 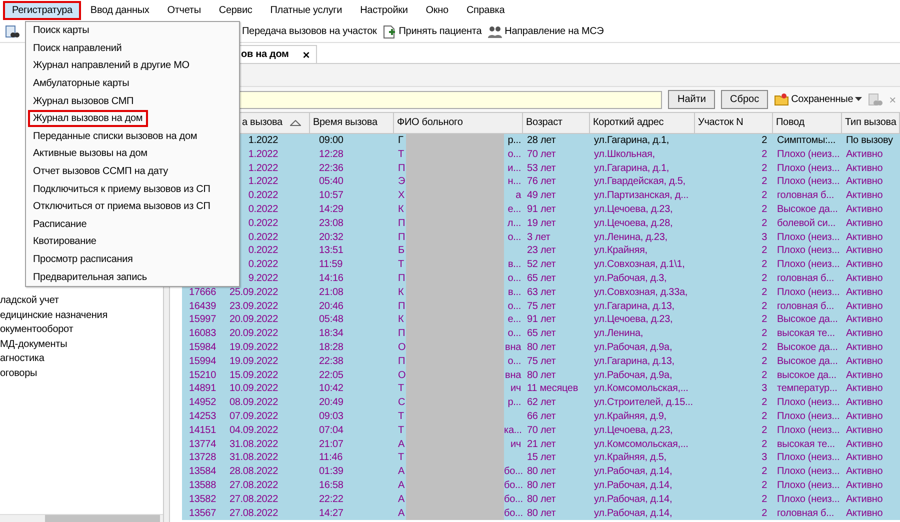 What do you see at coordinates (202, 320) in the screenshot?
I see `table-cell: 15997` at bounding box center [202, 320].